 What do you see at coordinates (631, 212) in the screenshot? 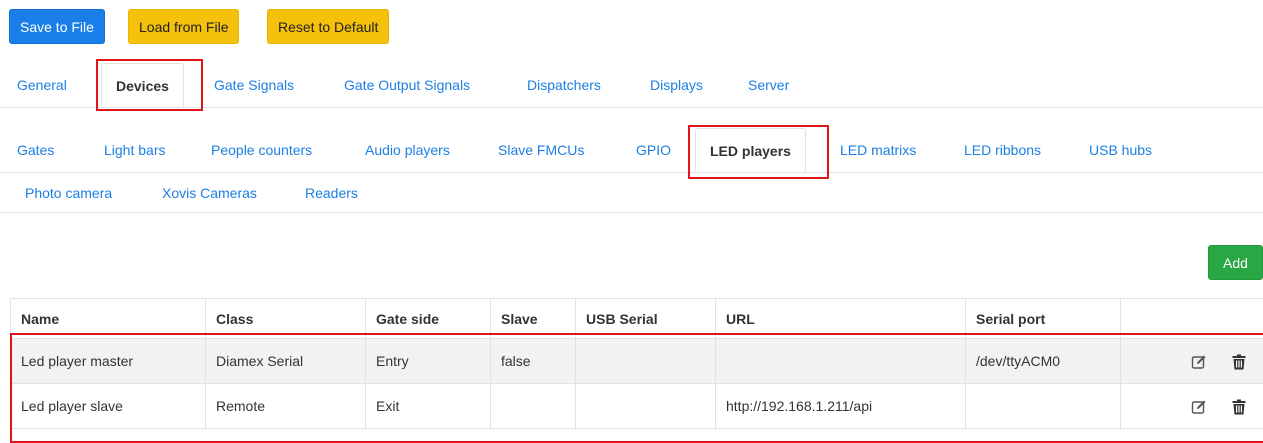
I see `subtab-divider` at bounding box center [631, 212].